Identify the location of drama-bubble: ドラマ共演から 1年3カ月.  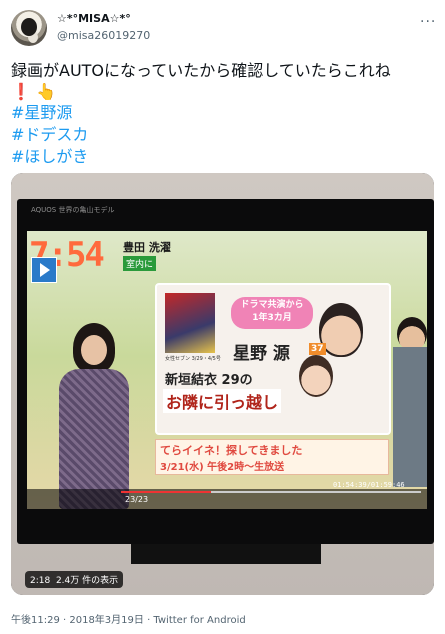
(272, 313).